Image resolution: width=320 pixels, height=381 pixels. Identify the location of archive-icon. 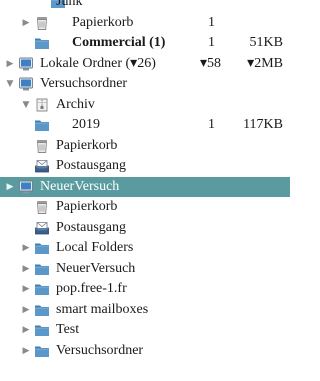
(42, 105).